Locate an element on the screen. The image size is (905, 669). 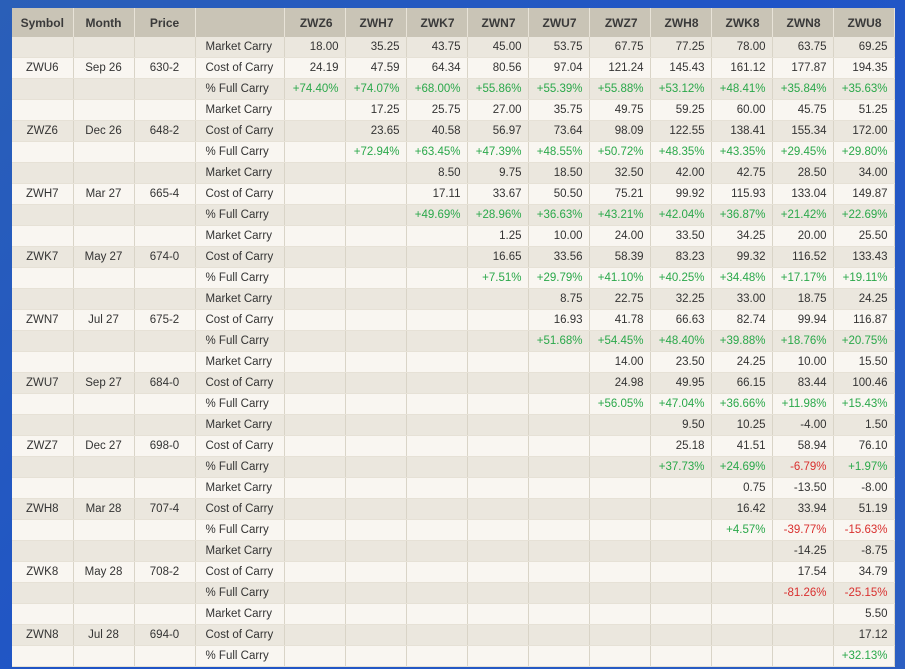
table-row: % Full Carry -81.26% -25.15% is located at coordinates (453, 593).